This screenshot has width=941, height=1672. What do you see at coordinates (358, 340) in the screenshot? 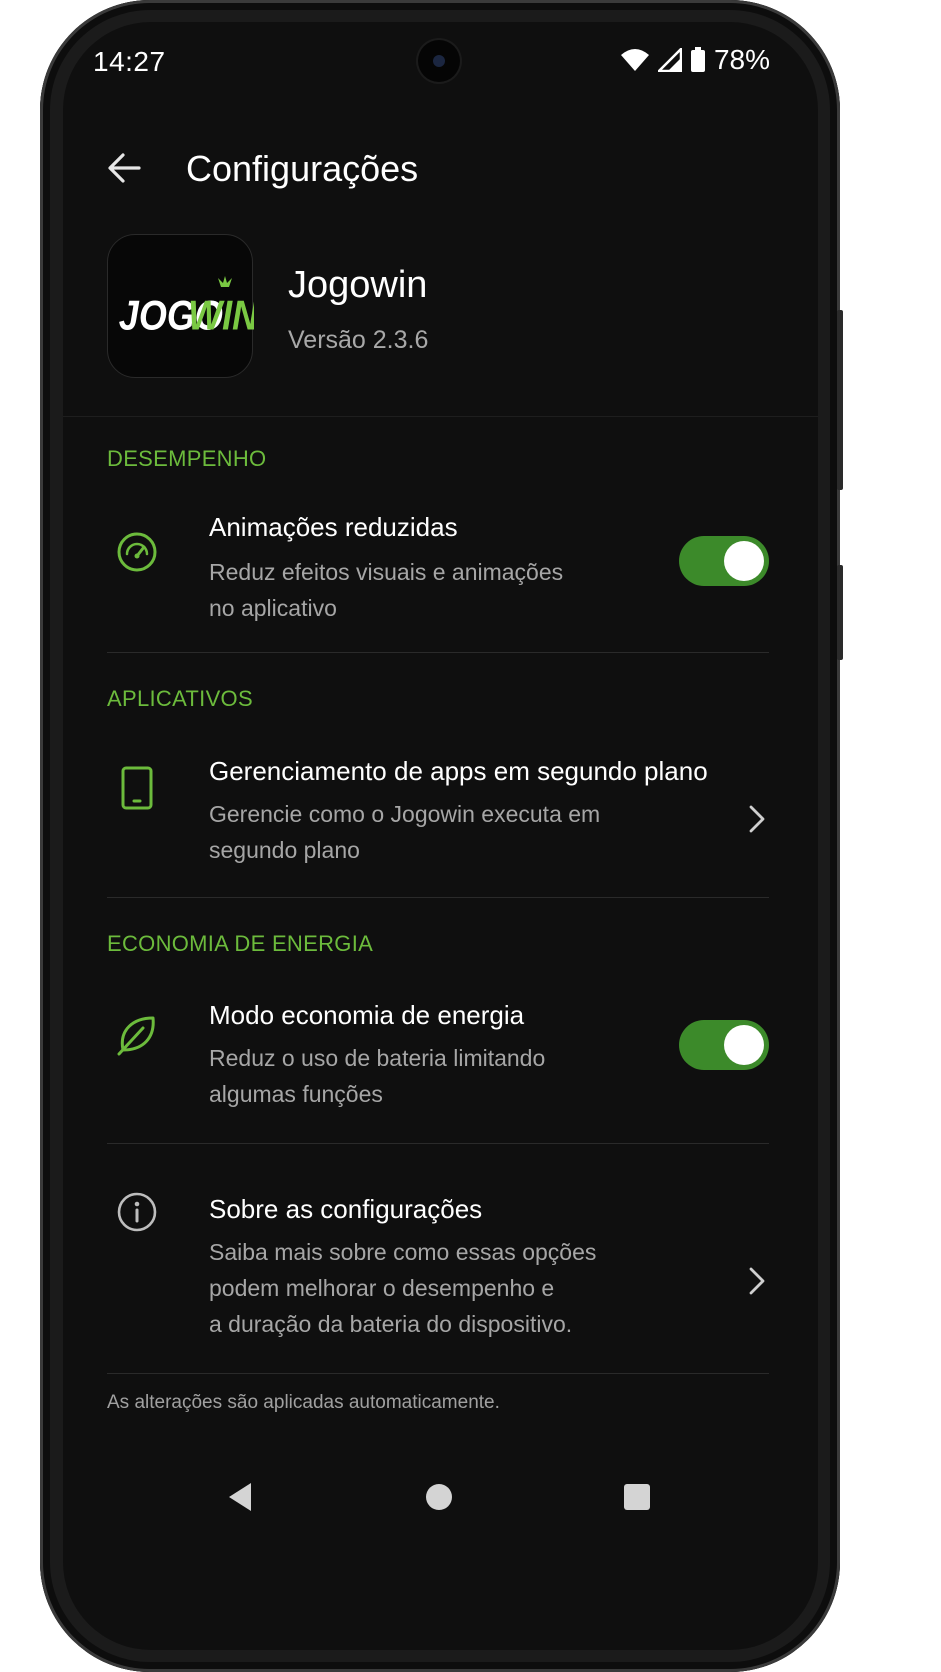
I see `app-version: Versão 2.3.6` at bounding box center [358, 340].